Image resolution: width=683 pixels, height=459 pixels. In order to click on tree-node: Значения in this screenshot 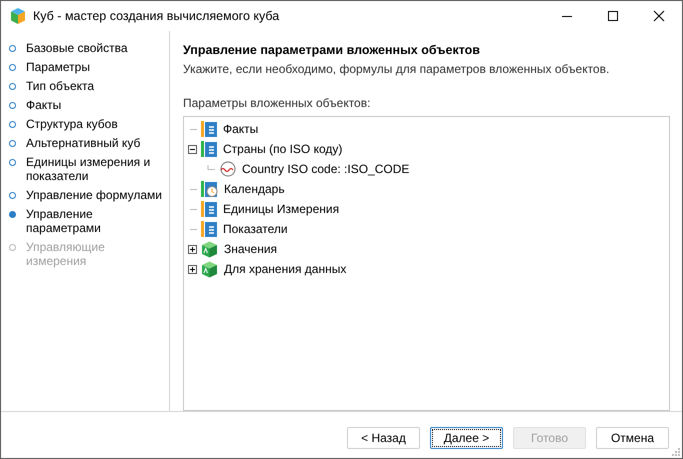, I will do `click(251, 249)`.